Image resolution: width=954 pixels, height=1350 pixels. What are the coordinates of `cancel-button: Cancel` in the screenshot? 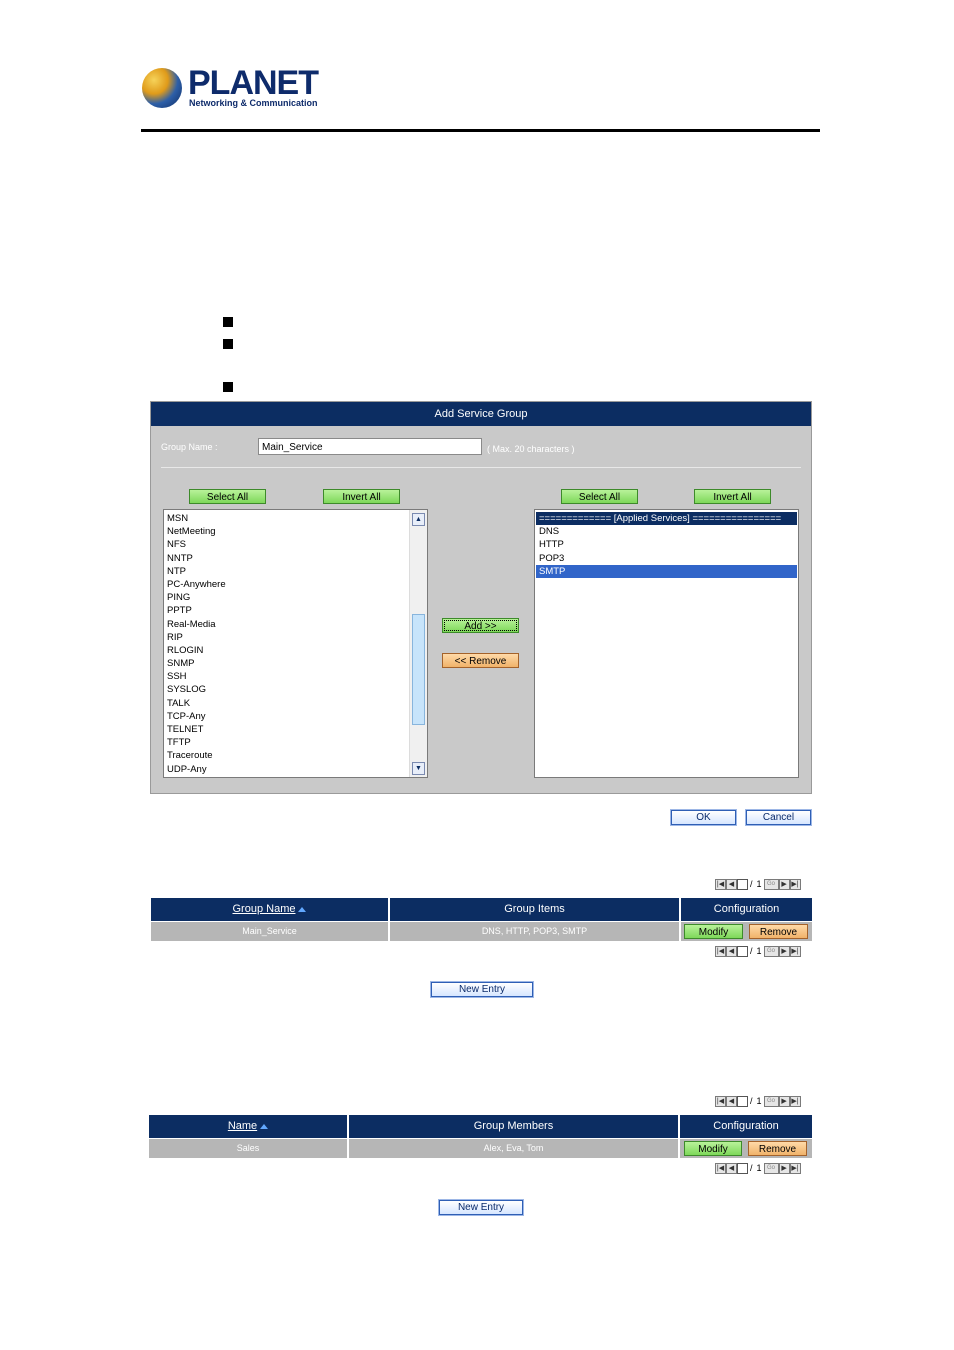 It's located at (778, 817).